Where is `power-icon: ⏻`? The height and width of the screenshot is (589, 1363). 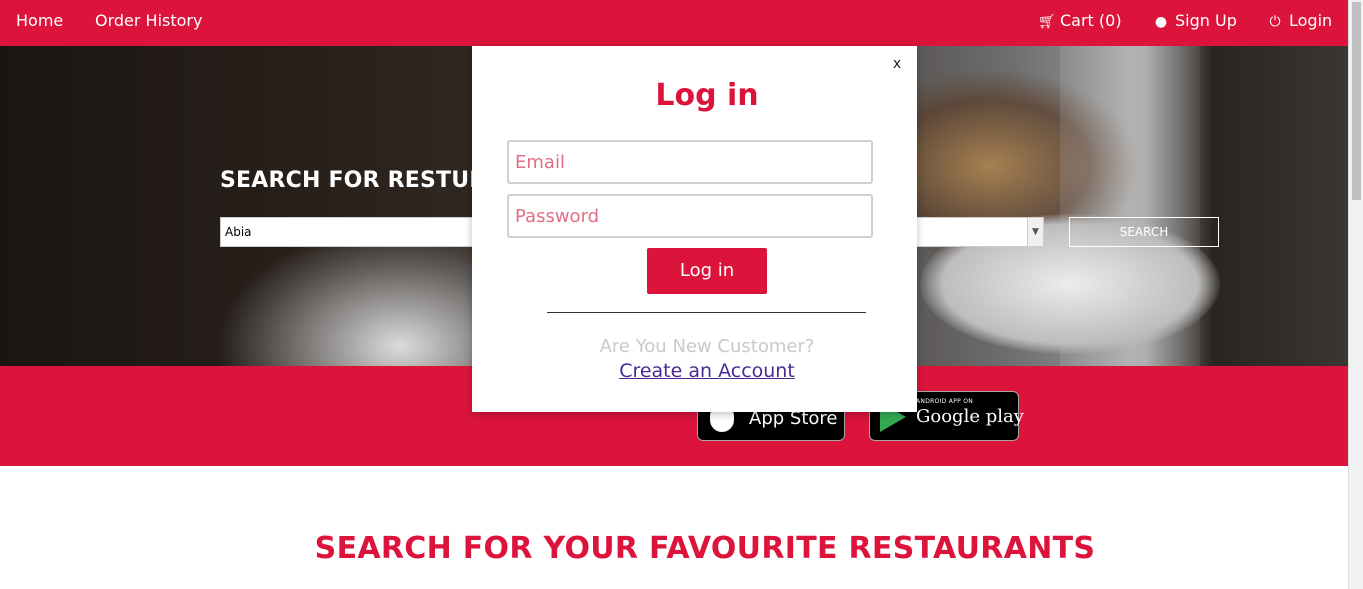
power-icon: ⏻ is located at coordinates (1275, 22).